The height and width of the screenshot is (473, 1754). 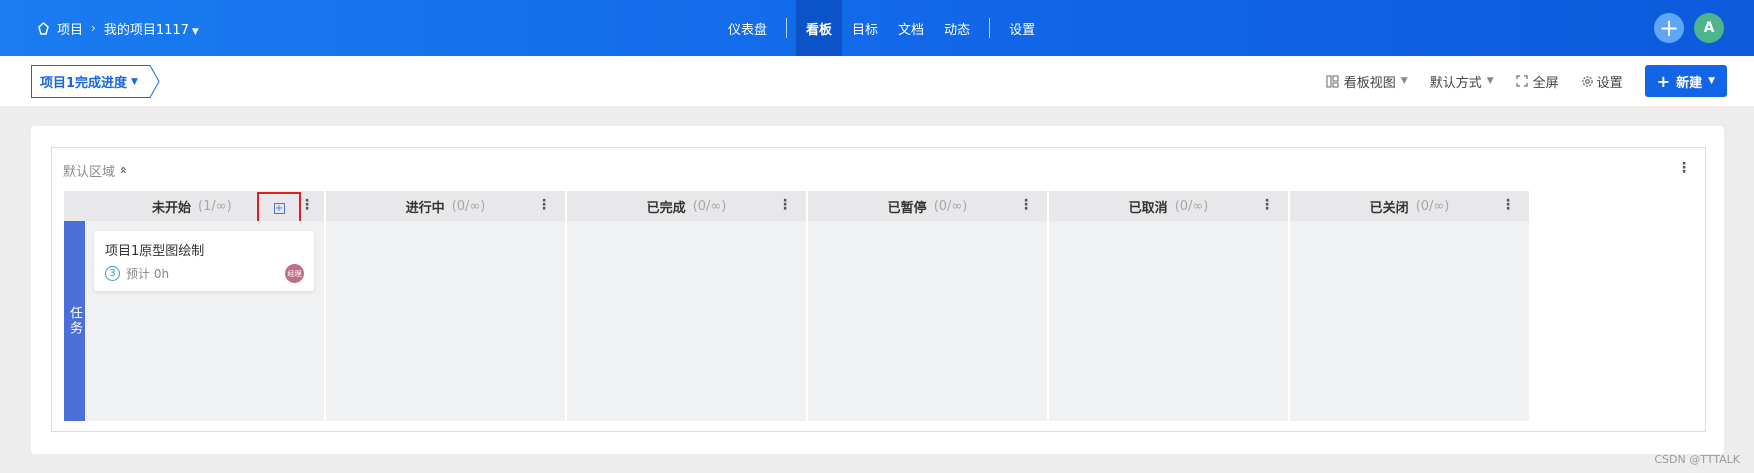 I want to click on column-done: 已完成 (0/∞) ⋮, so click(x=686, y=306).